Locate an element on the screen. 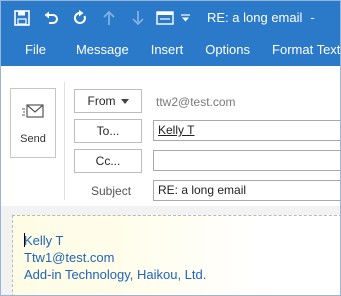  cc-field is located at coordinates (246, 160).